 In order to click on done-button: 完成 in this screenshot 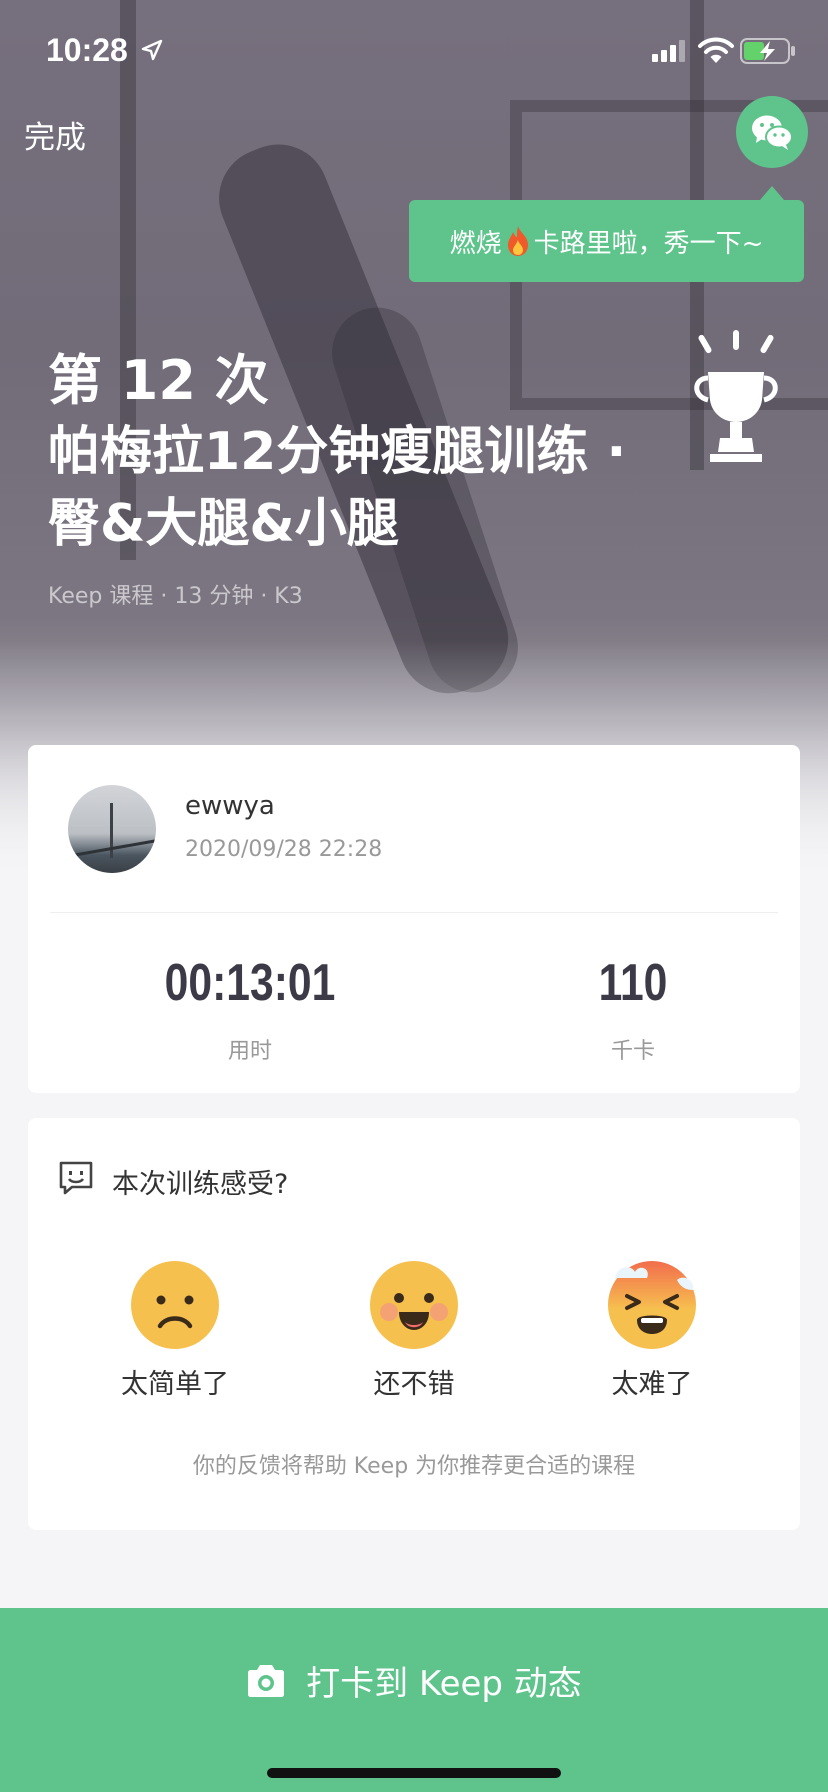, I will do `click(55, 134)`.